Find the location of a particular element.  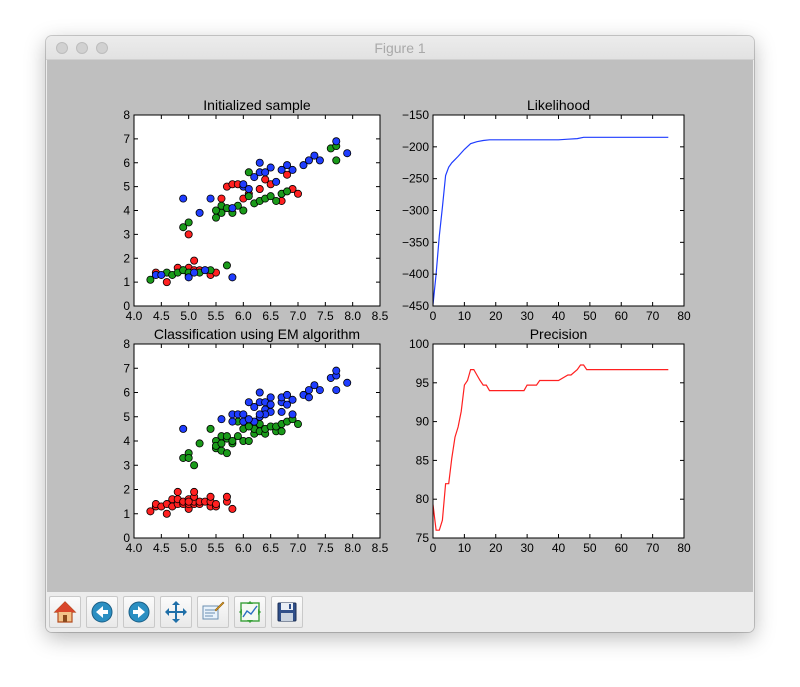

home-button is located at coordinates (65, 612).